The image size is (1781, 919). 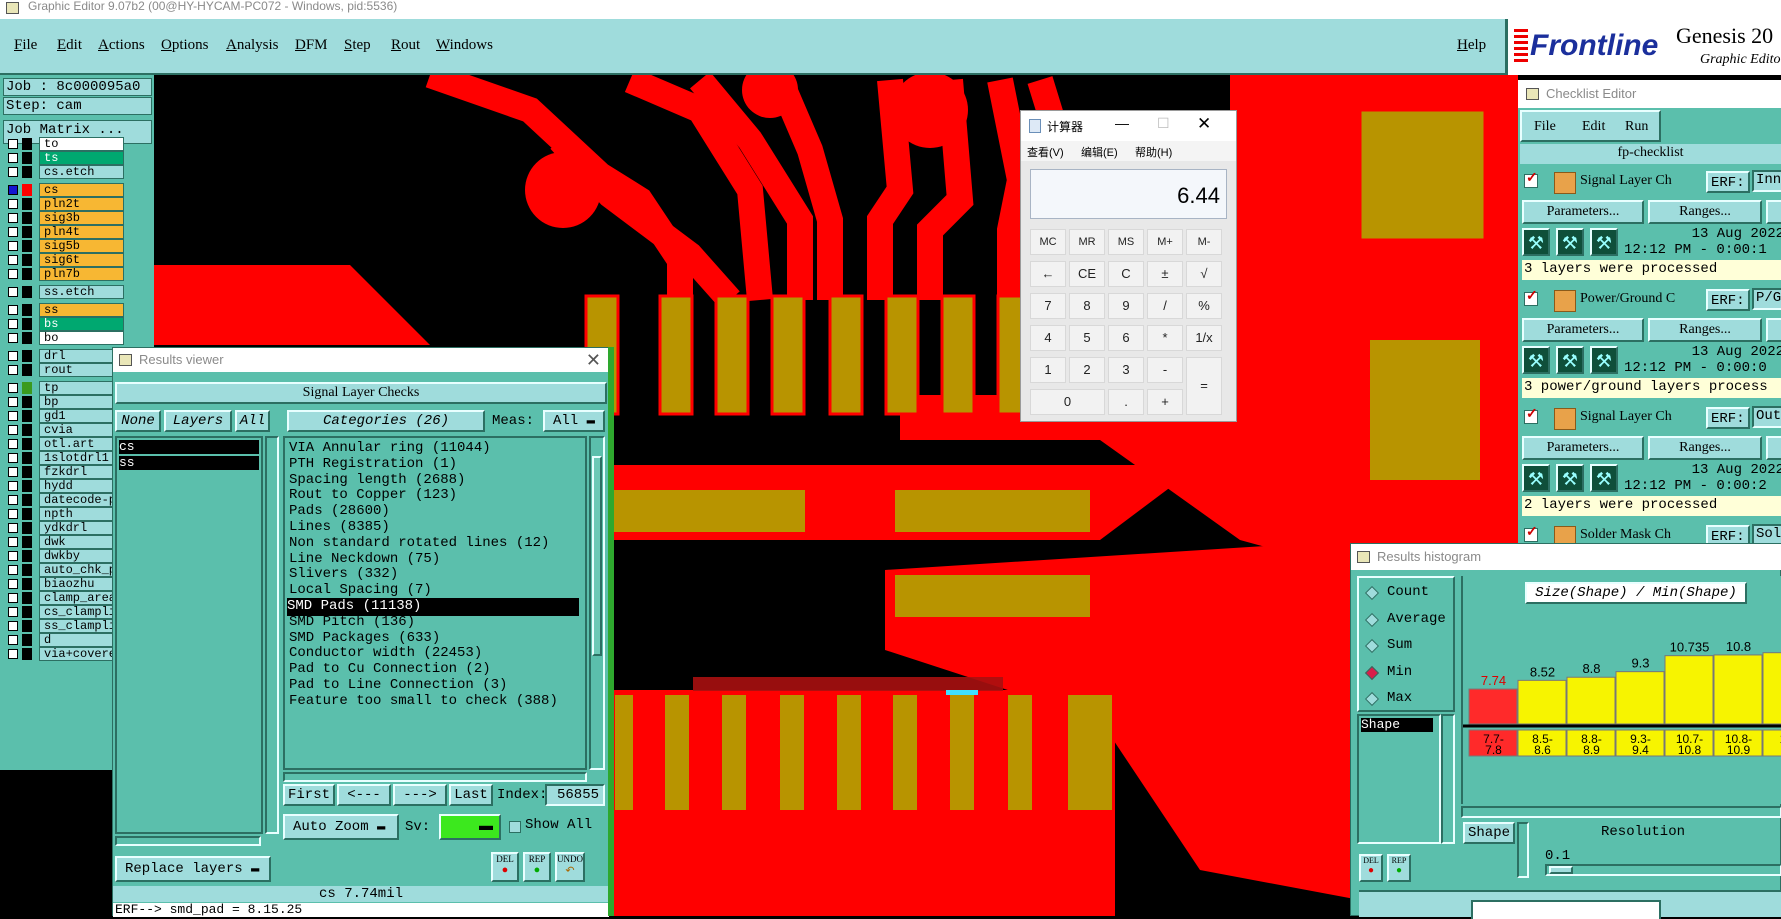 I want to click on layer-row: npth, so click(x=65, y=514).